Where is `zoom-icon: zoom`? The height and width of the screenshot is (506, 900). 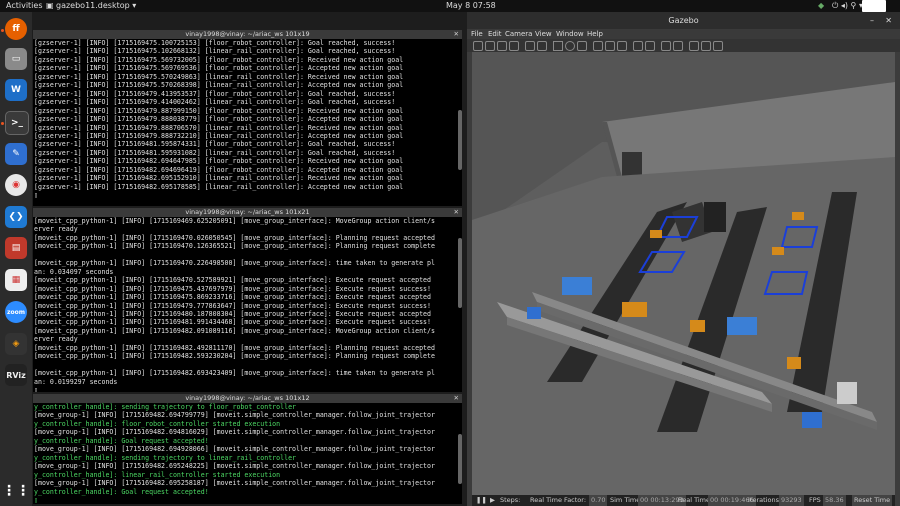
zoom-icon: zoom is located at coordinates (16, 312).